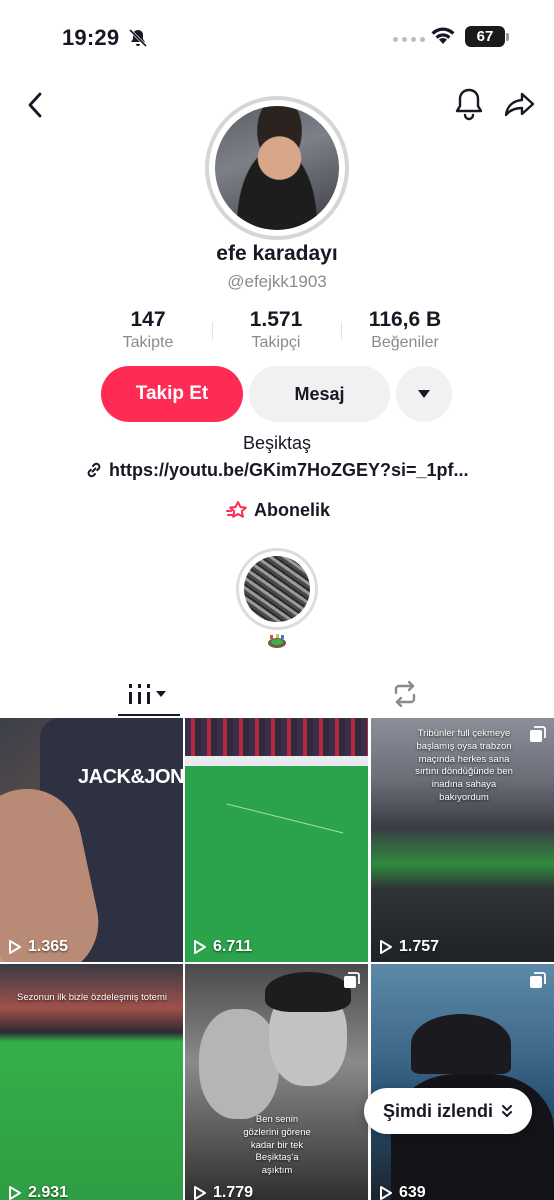 This screenshot has height=1200, width=554. I want to click on following-stat: 147 Takipte, so click(148, 330).